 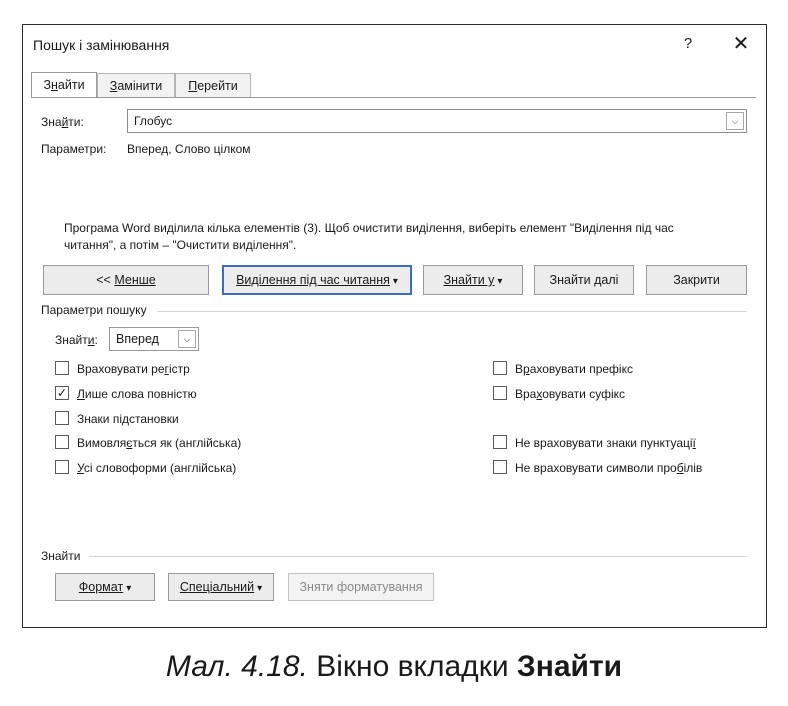 I want to click on figure-caption: Мал. 4.18. Вікно вкладки Знайти, so click(x=394, y=666).